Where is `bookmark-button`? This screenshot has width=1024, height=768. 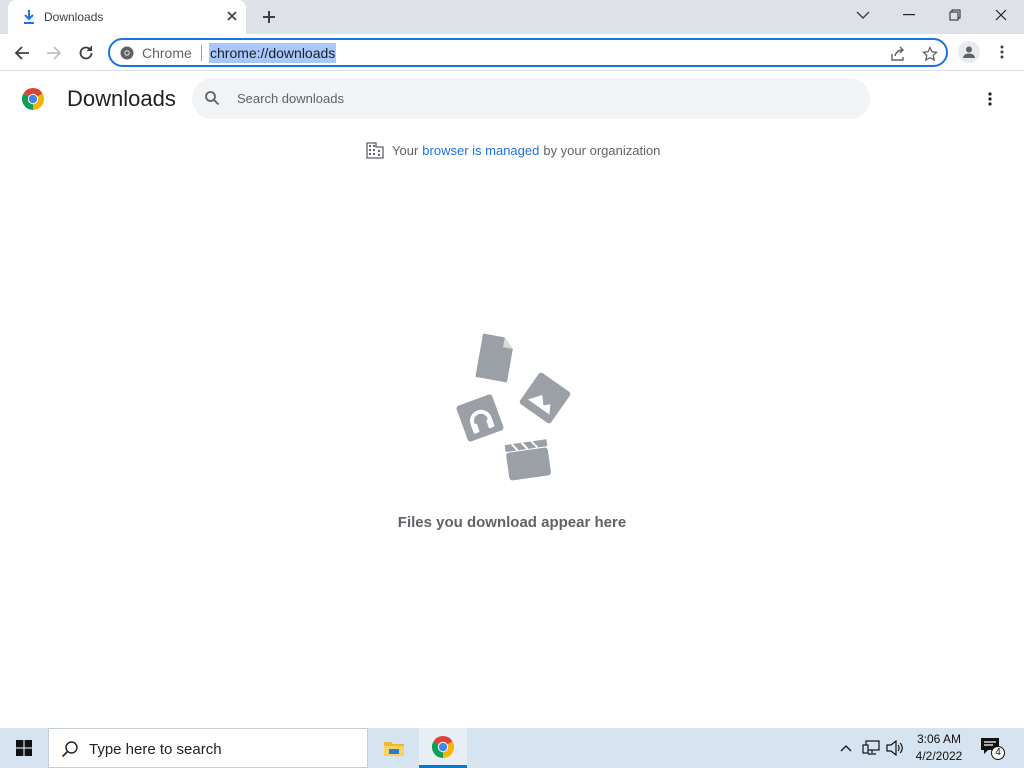 bookmark-button is located at coordinates (930, 54).